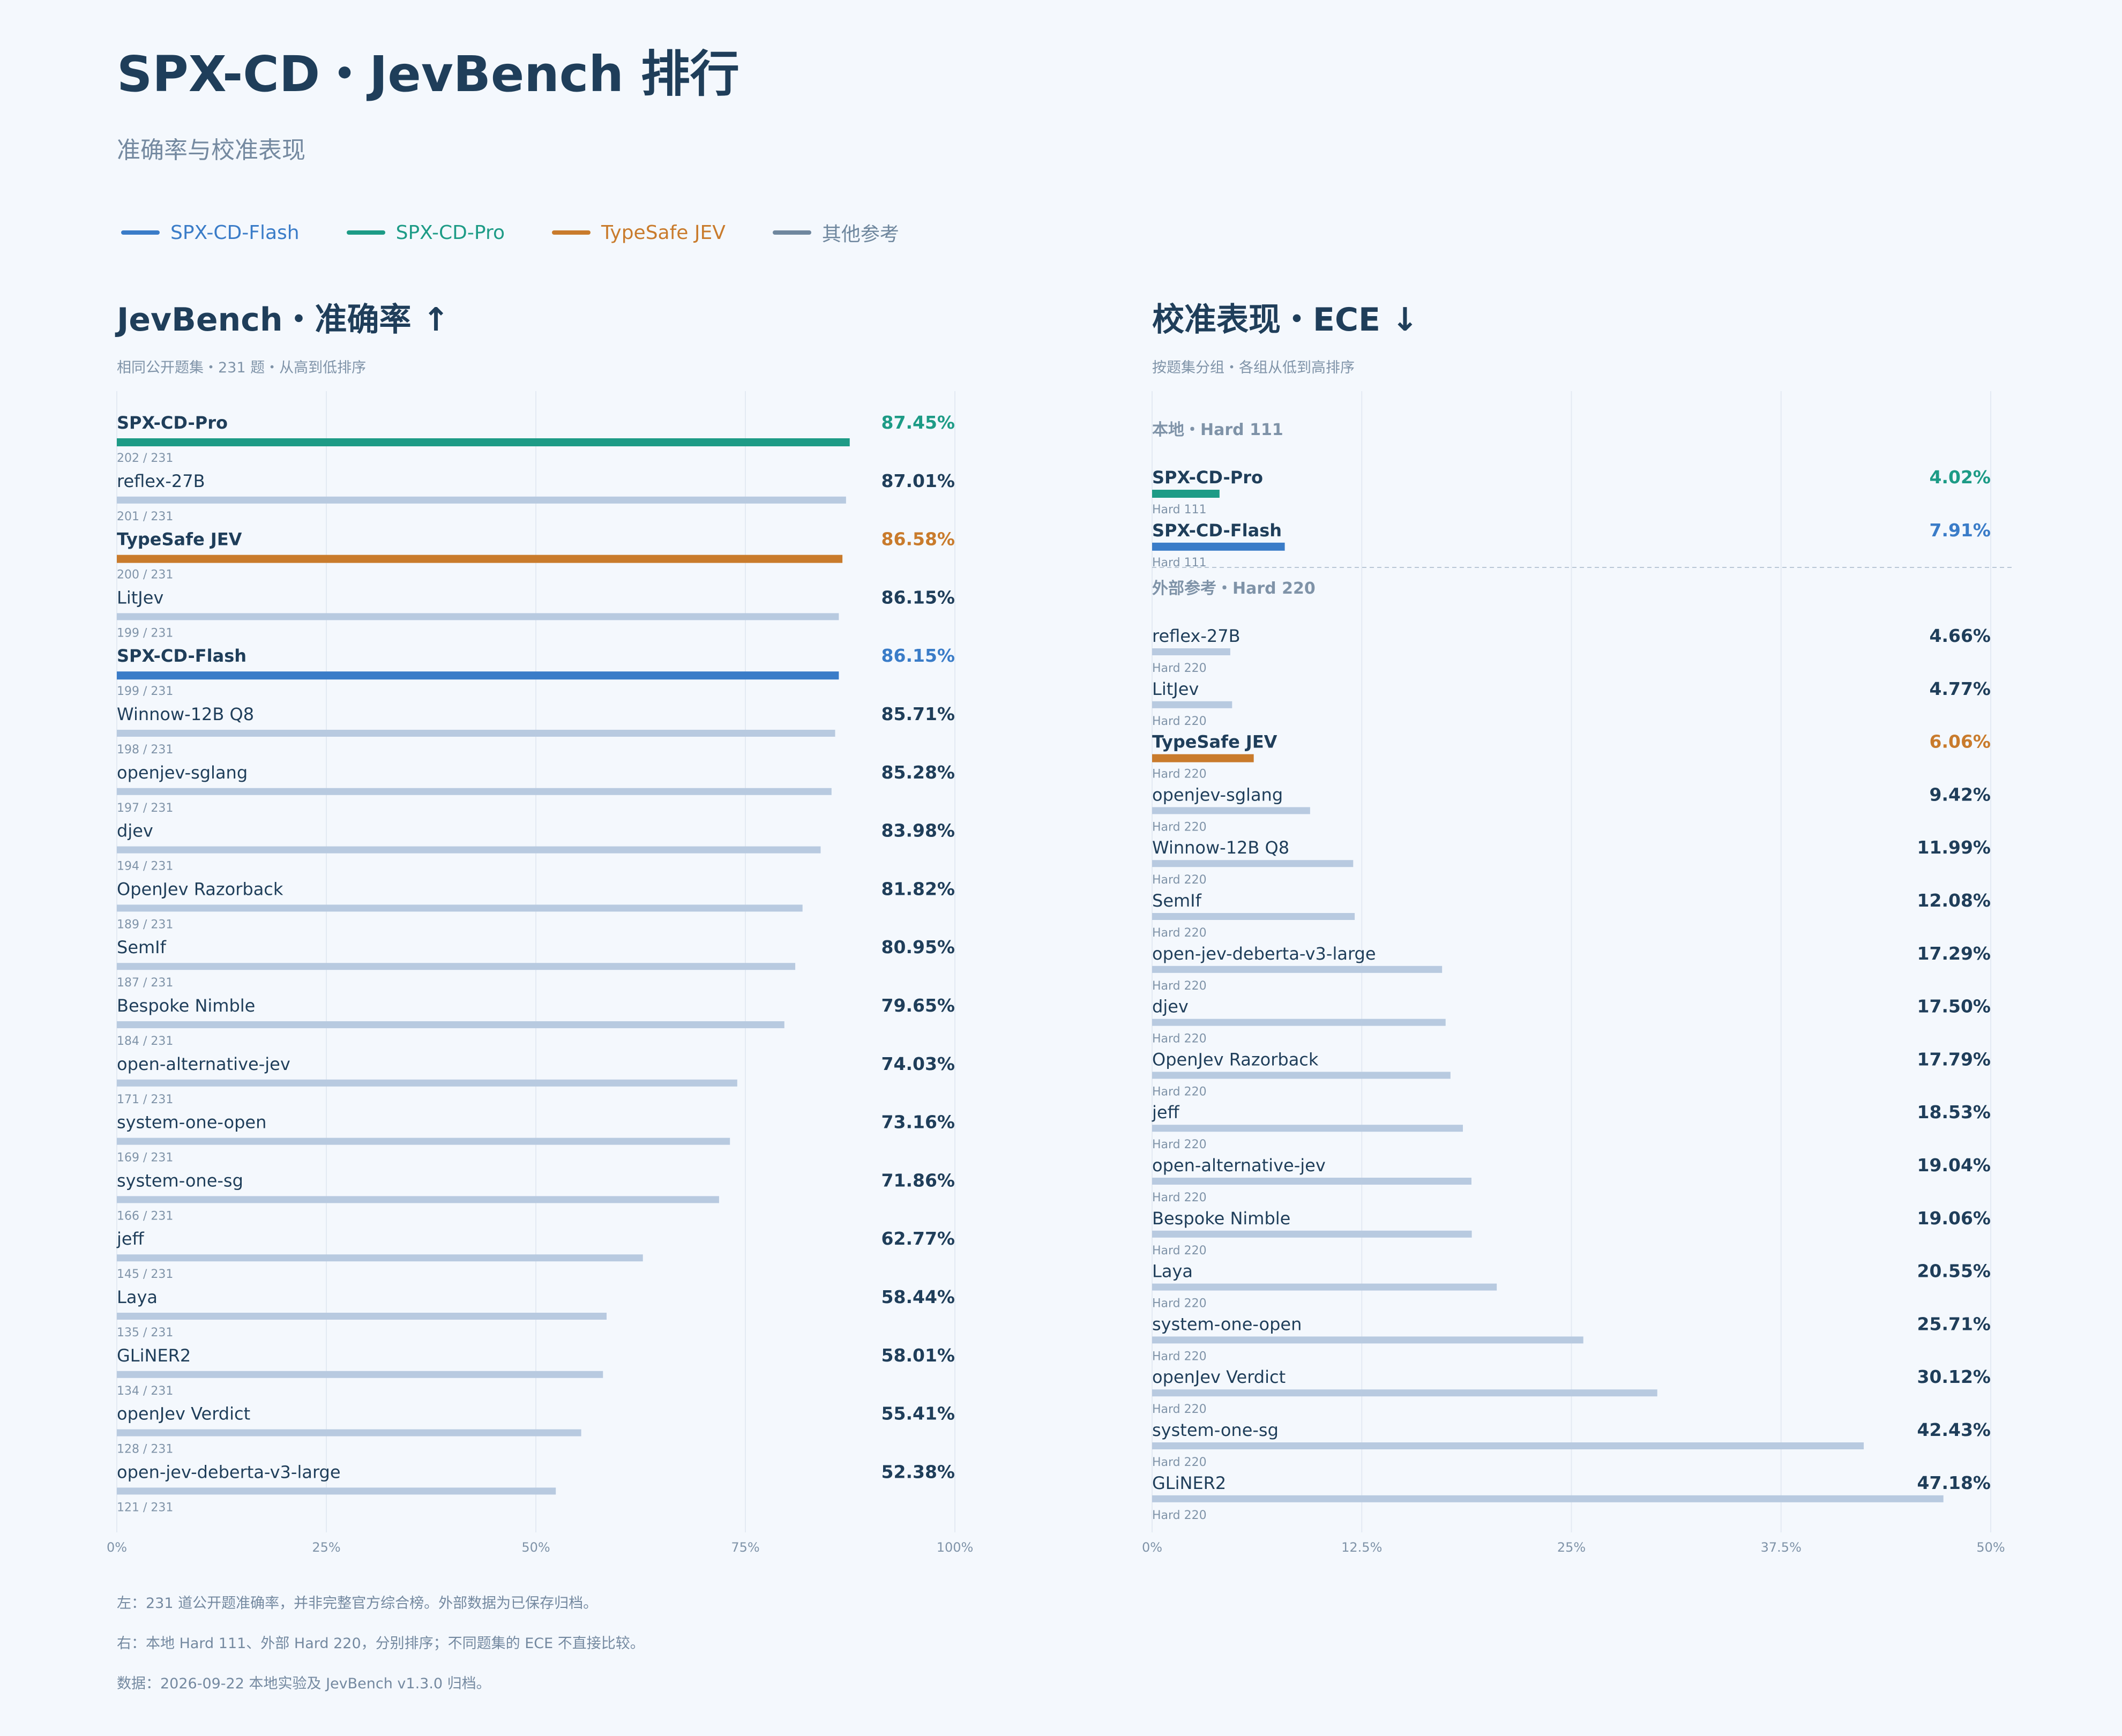 The image size is (2122, 1736). What do you see at coordinates (1954, 1006) in the screenshot?
I see `ece-value-label: 17.50%` at bounding box center [1954, 1006].